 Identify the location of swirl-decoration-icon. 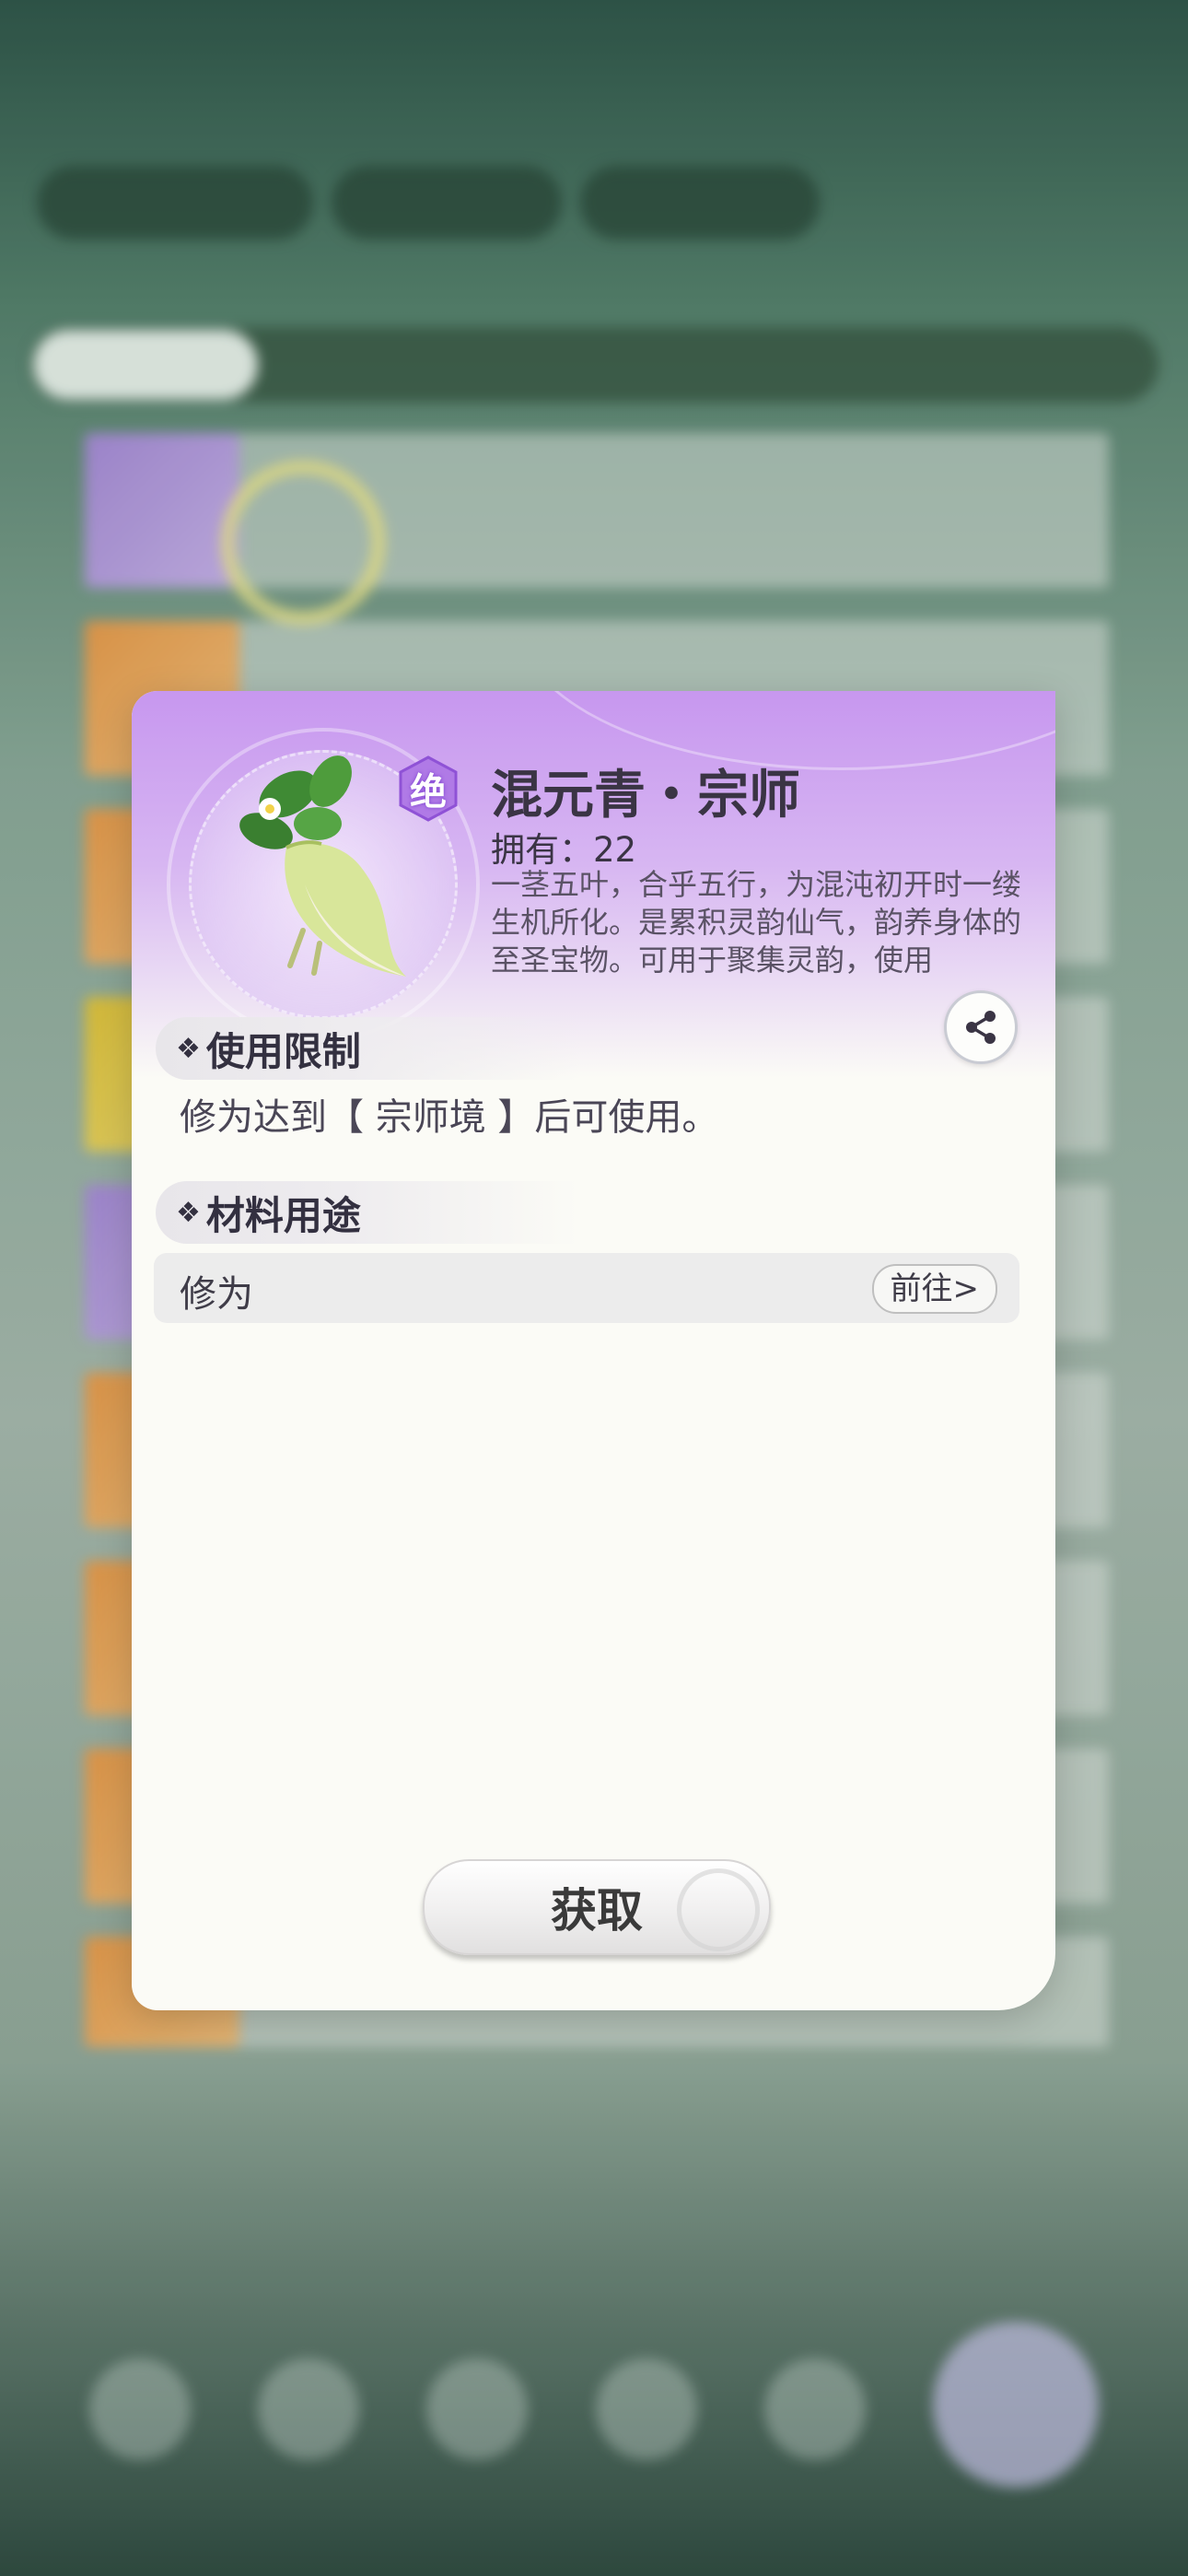
(719, 1909).